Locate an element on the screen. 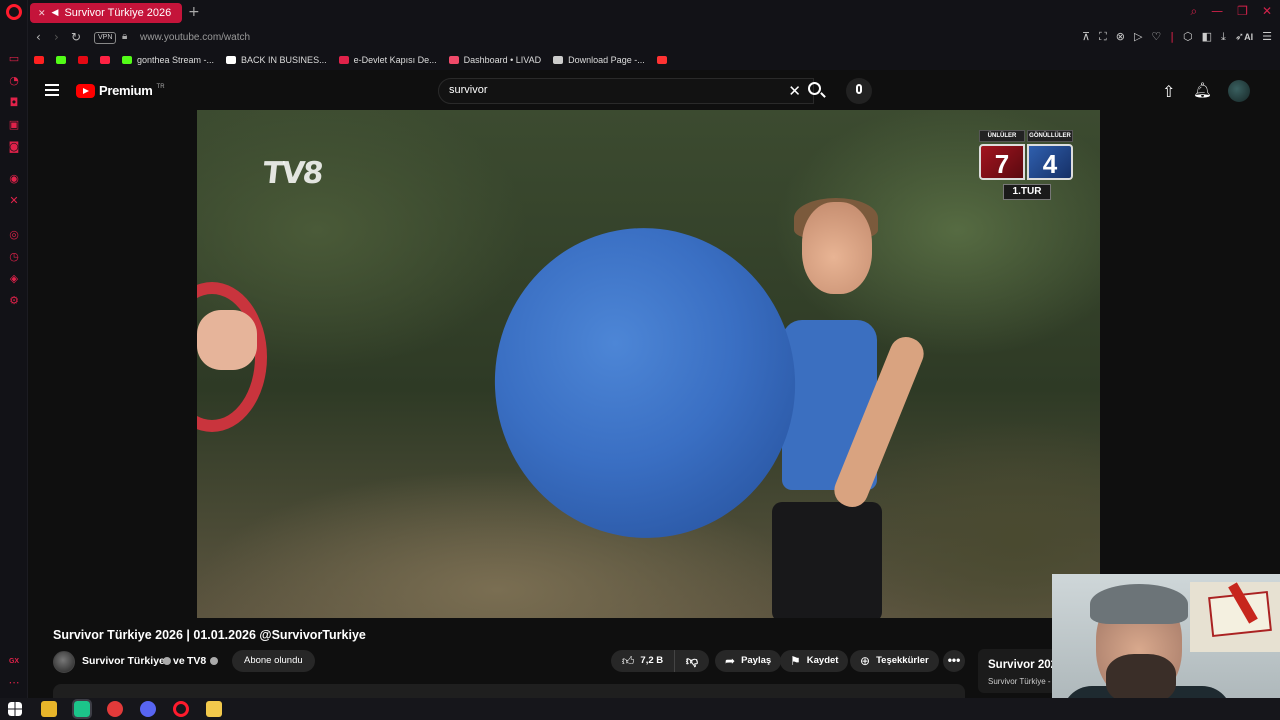 The image size is (1280, 720). search-icon is located at coordinates (814, 88).